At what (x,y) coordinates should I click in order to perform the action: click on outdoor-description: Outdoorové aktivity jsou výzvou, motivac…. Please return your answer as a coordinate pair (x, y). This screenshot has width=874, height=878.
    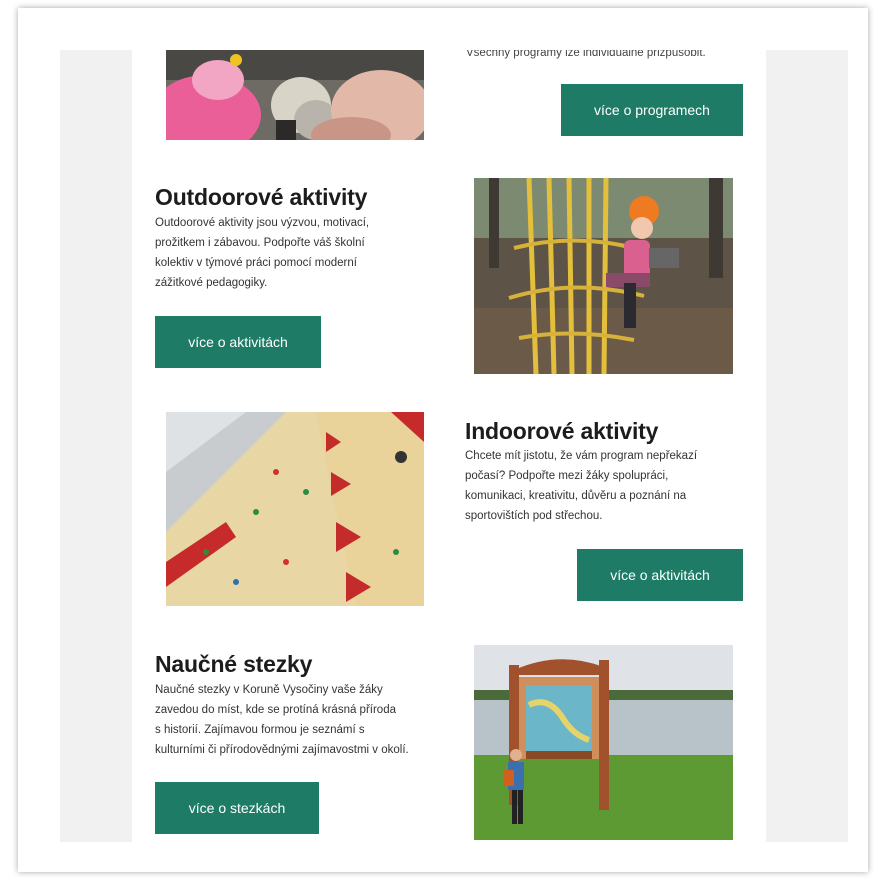
    Looking at the image, I should click on (285, 253).